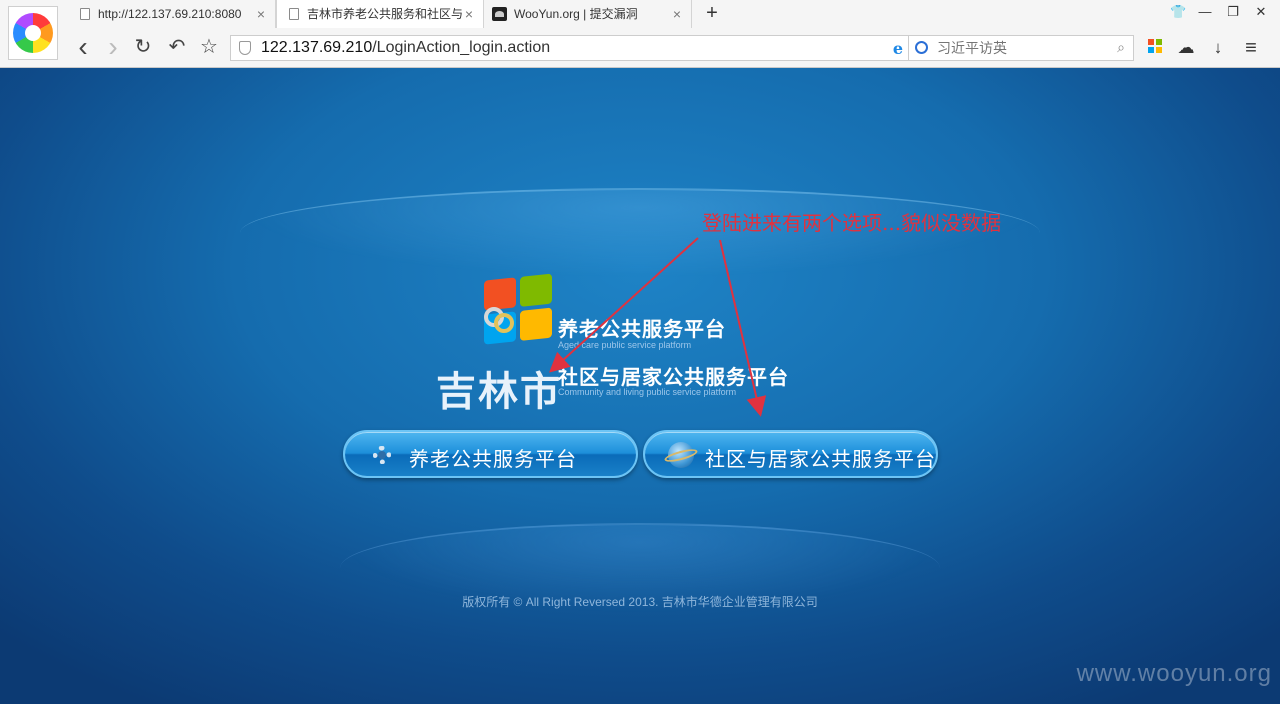 Image resolution: width=1280 pixels, height=704 pixels. What do you see at coordinates (113, 47) in the screenshot?
I see `forward-button: ›` at bounding box center [113, 47].